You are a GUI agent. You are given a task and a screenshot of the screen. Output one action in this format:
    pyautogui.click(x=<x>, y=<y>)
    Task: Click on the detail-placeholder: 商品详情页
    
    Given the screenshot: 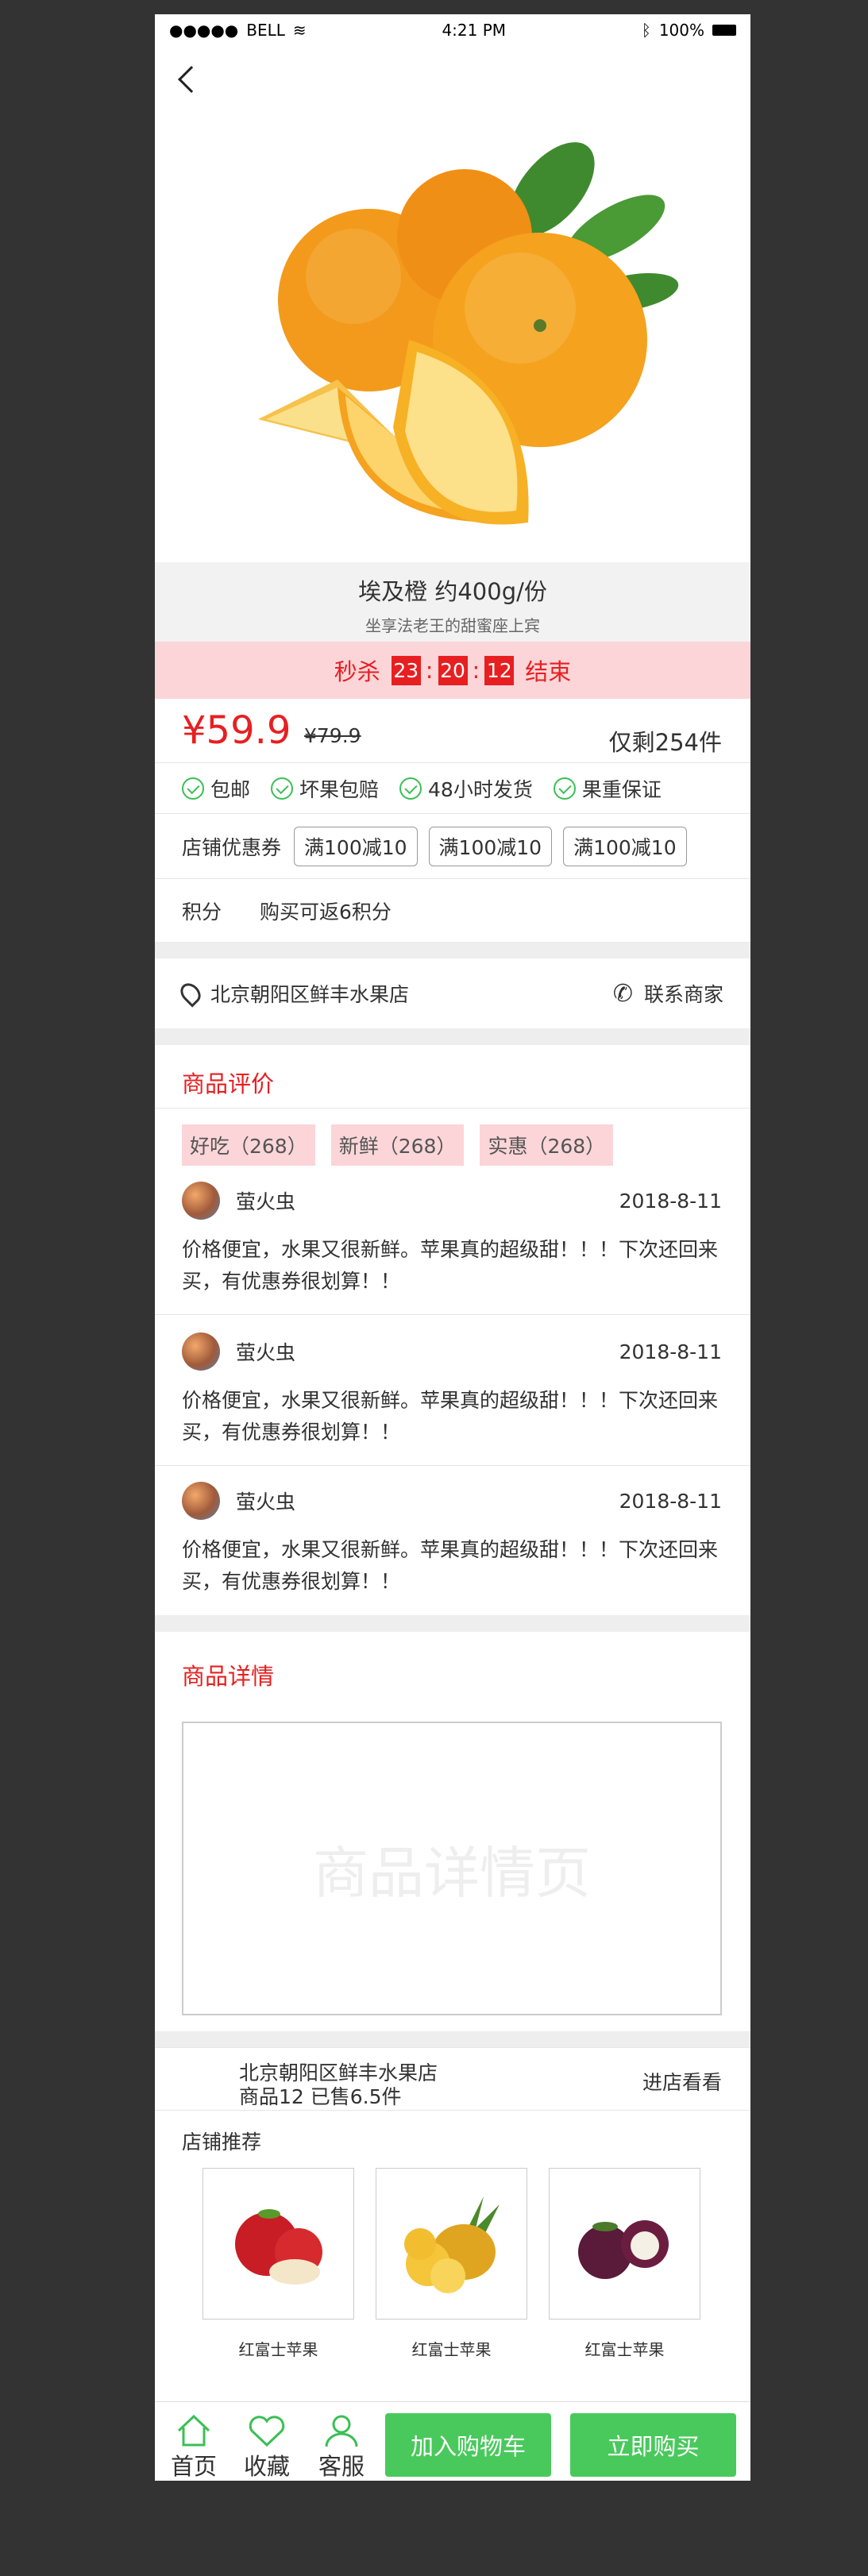 What is the action you would take?
    pyautogui.click(x=452, y=1868)
    